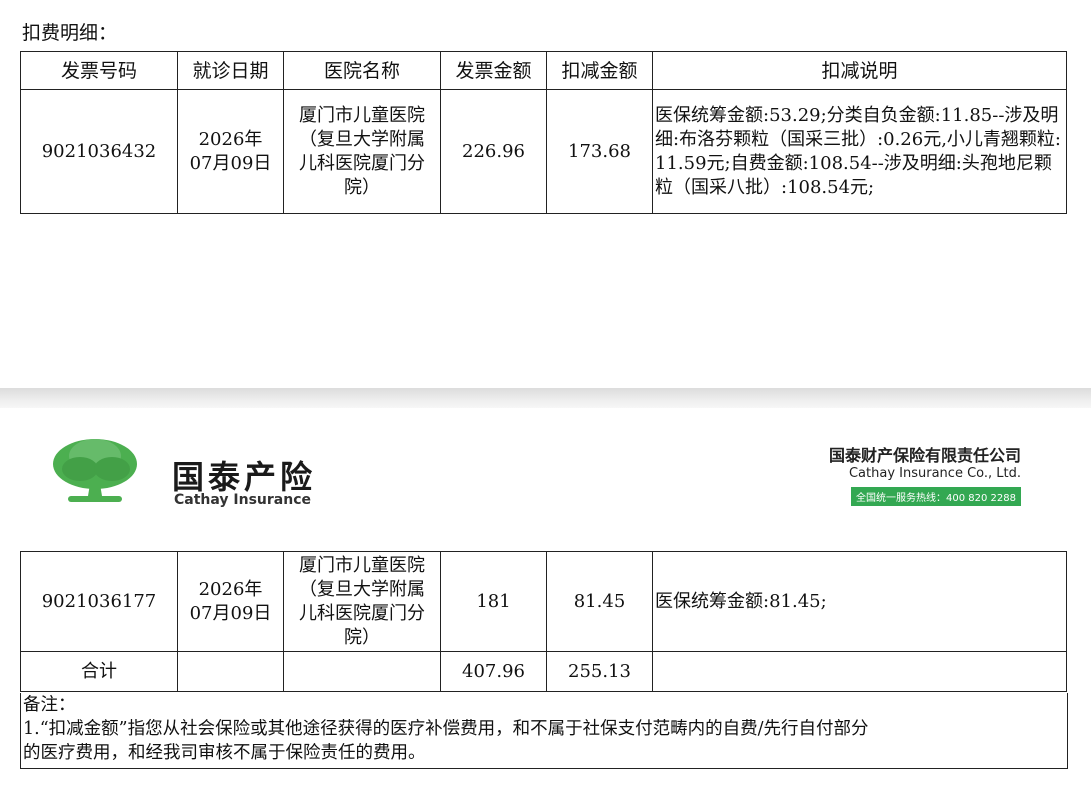  What do you see at coordinates (95, 470) in the screenshot?
I see `green-tree-logo-icon` at bounding box center [95, 470].